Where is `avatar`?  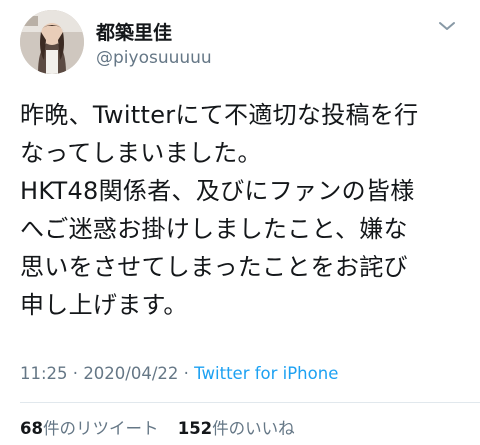
avatar is located at coordinates (52, 42).